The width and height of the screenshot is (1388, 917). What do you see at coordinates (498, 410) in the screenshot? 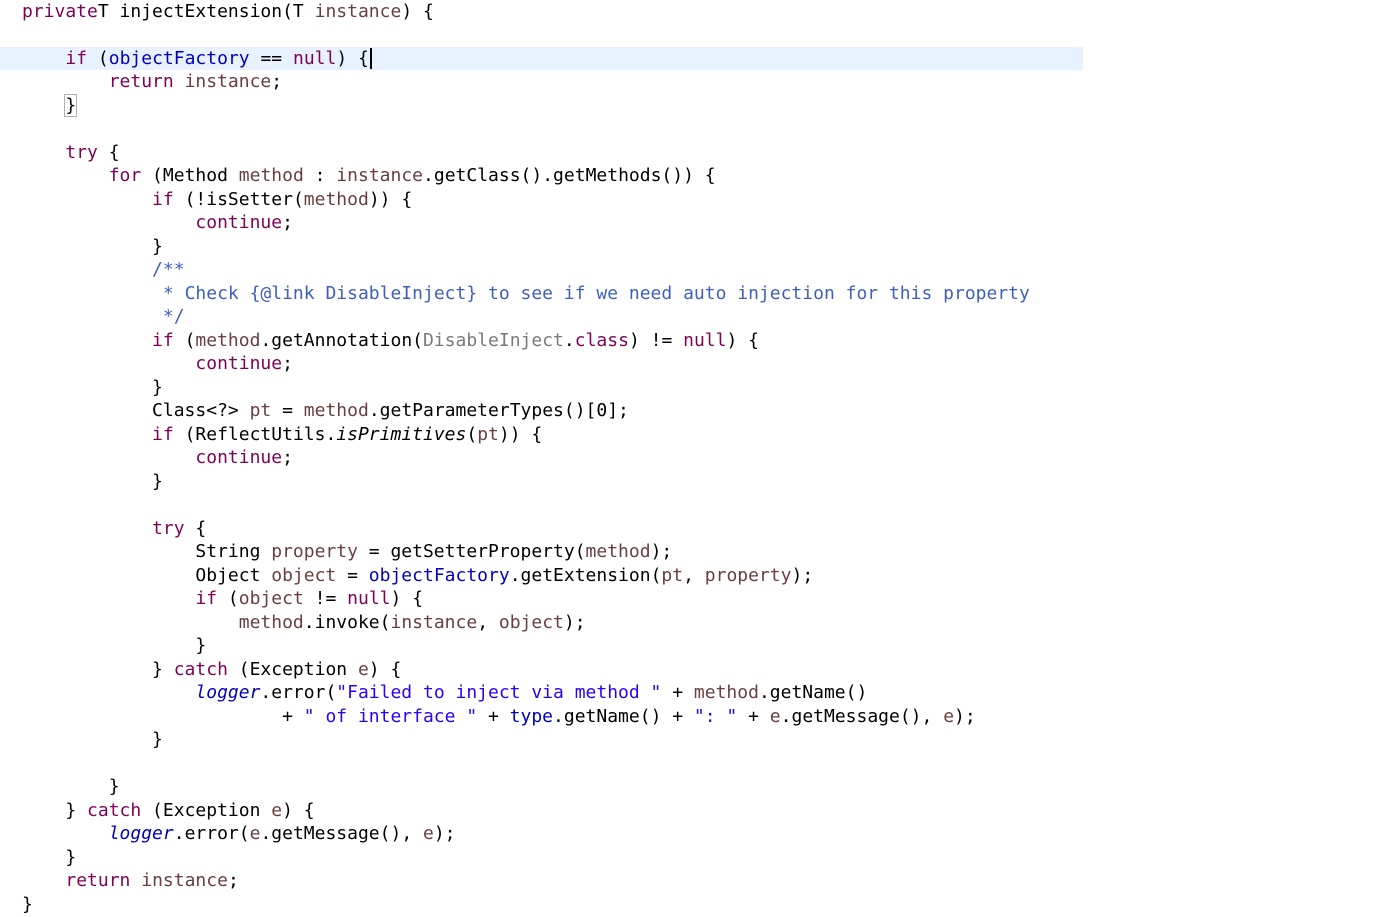
I see `code-text: .getParameterTypes()[0];` at bounding box center [498, 410].